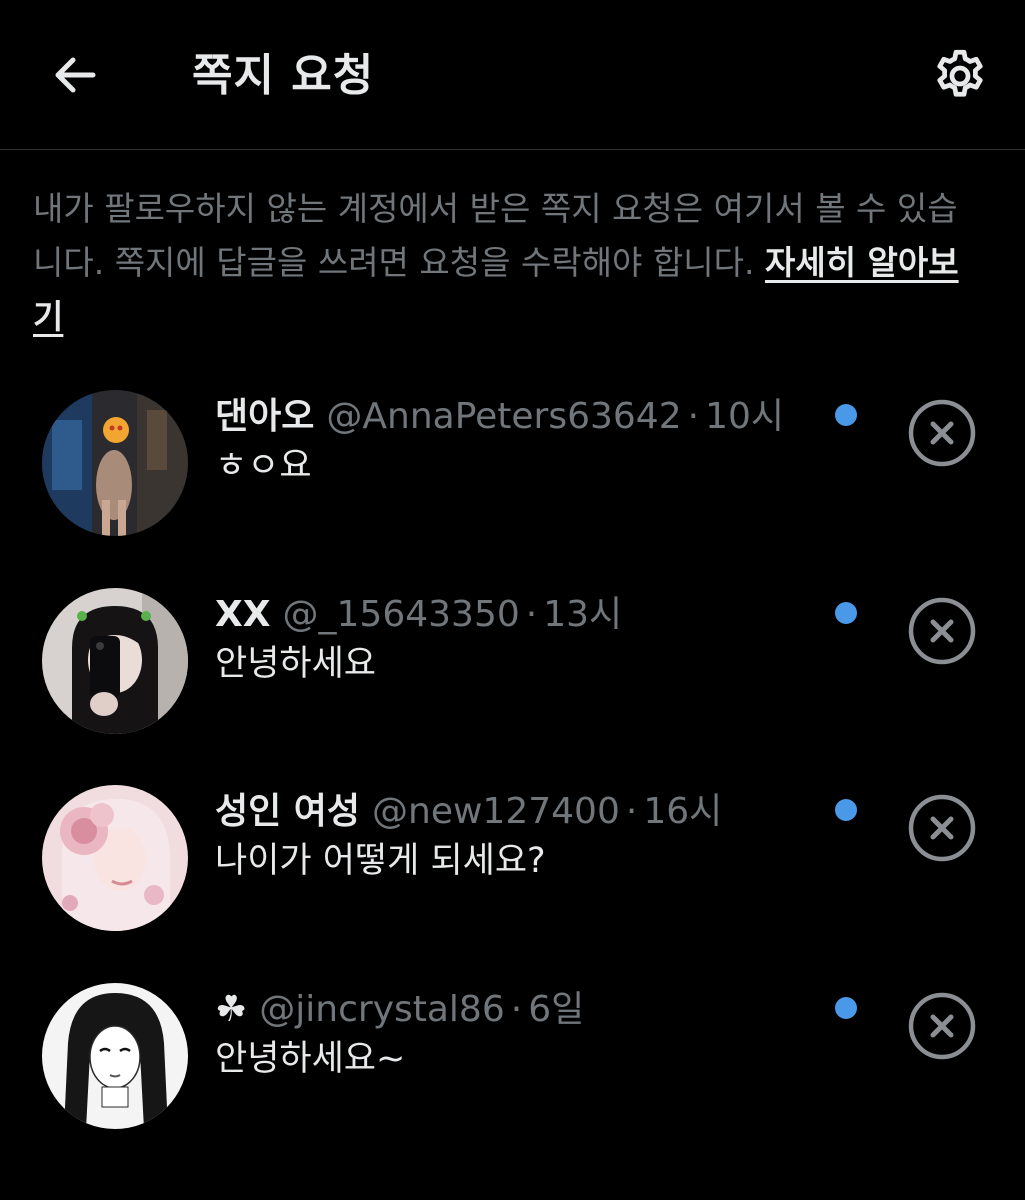  I want to click on back-button, so click(75, 75).